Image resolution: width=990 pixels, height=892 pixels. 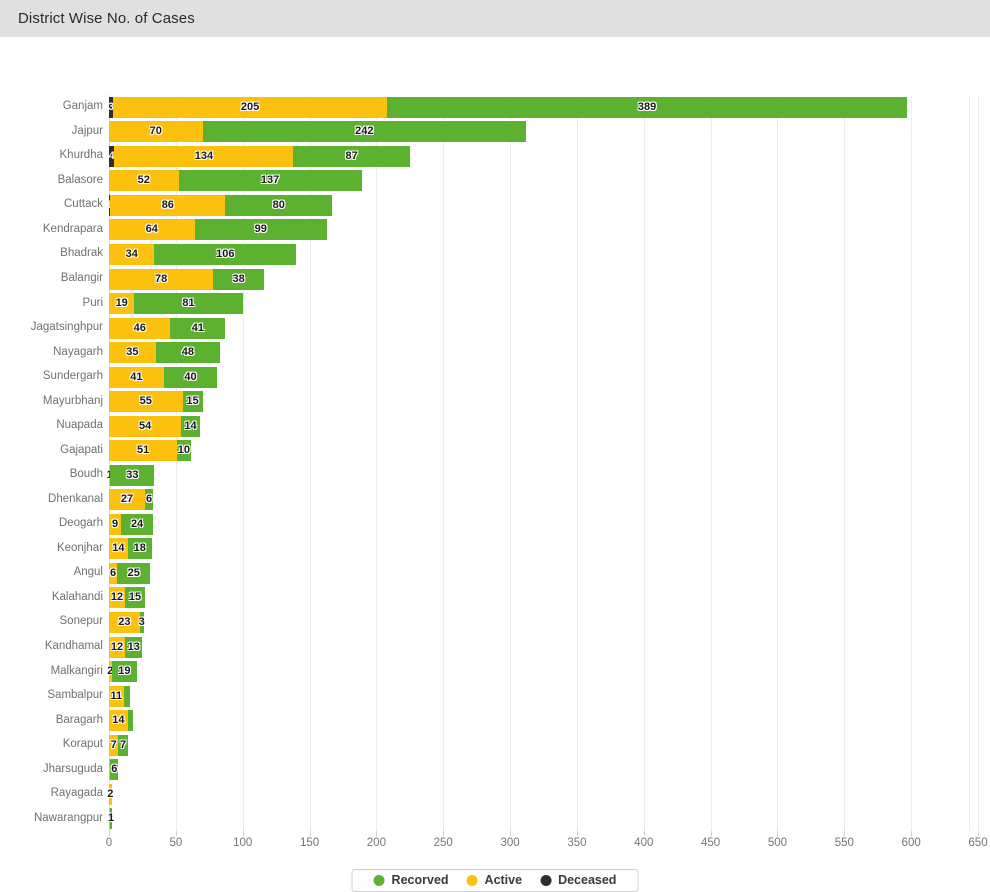 I want to click on bar-value-label: 9, so click(x=115, y=523).